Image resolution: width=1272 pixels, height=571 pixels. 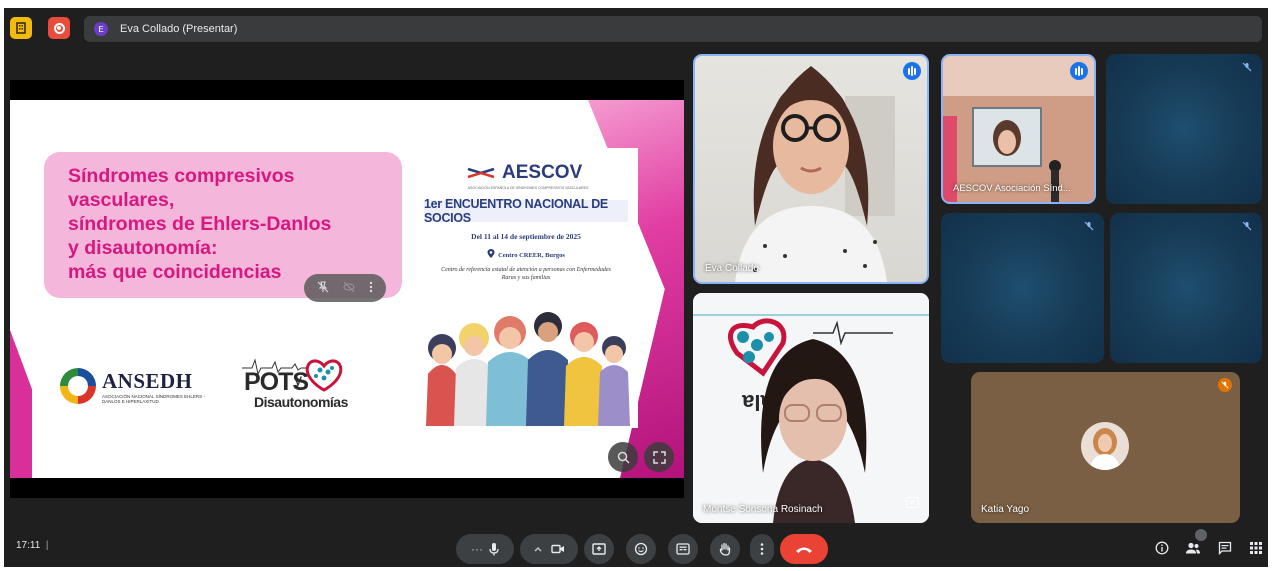 I want to click on top-bar: E Eva Collado (Presentar), so click(x=636, y=28).